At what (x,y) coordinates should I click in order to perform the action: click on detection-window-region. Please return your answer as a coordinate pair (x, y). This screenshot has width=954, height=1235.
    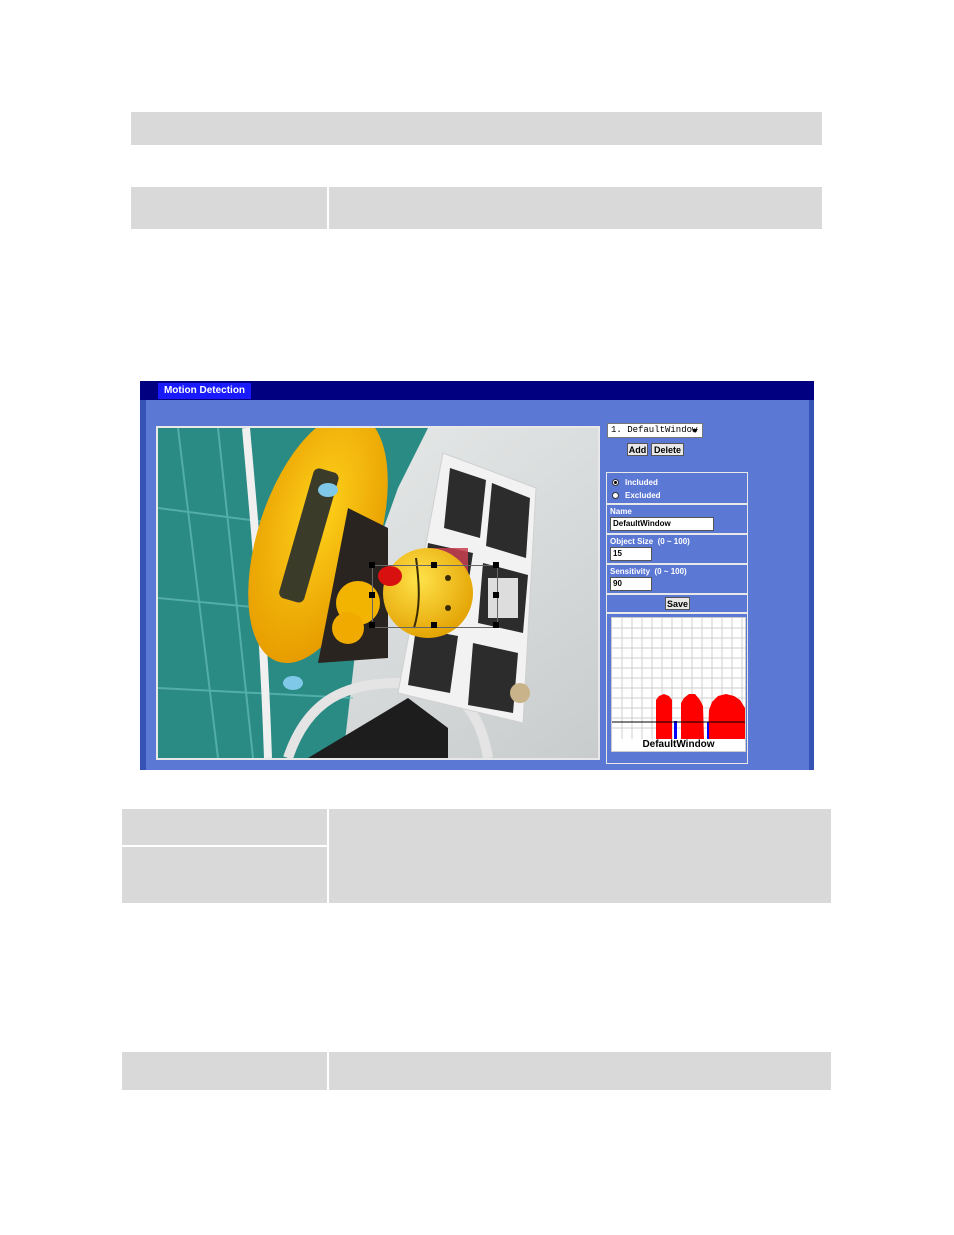
    Looking at the image, I should click on (435, 596).